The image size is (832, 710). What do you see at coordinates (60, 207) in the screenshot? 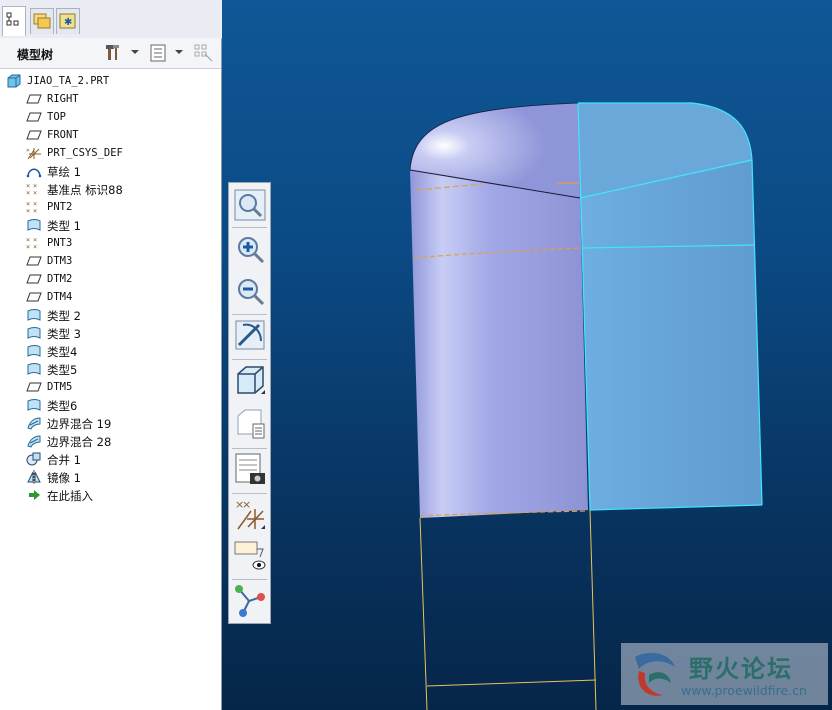
I see `tree-item-label: PNT2` at bounding box center [60, 207].